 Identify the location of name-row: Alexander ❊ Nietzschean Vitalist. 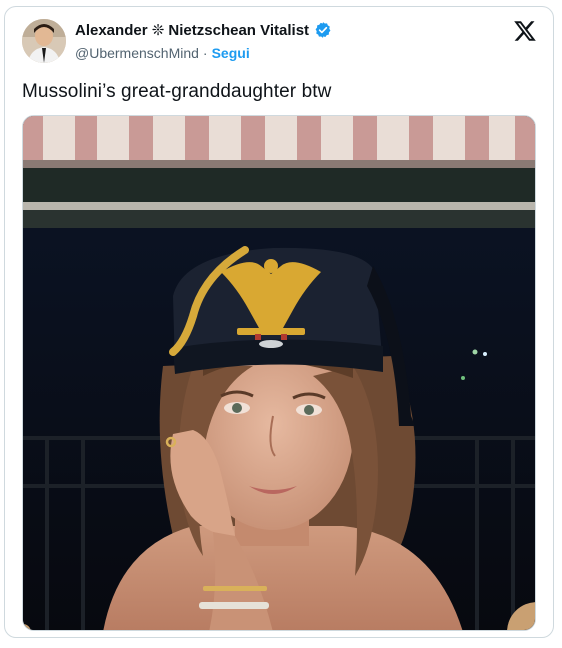
(203, 30).